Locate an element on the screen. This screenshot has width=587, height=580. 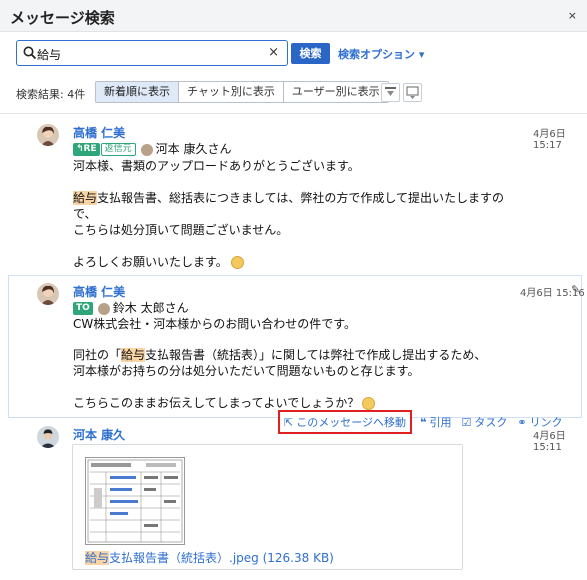
to-name: 鈴木 太郎さん is located at coordinates (150, 308).